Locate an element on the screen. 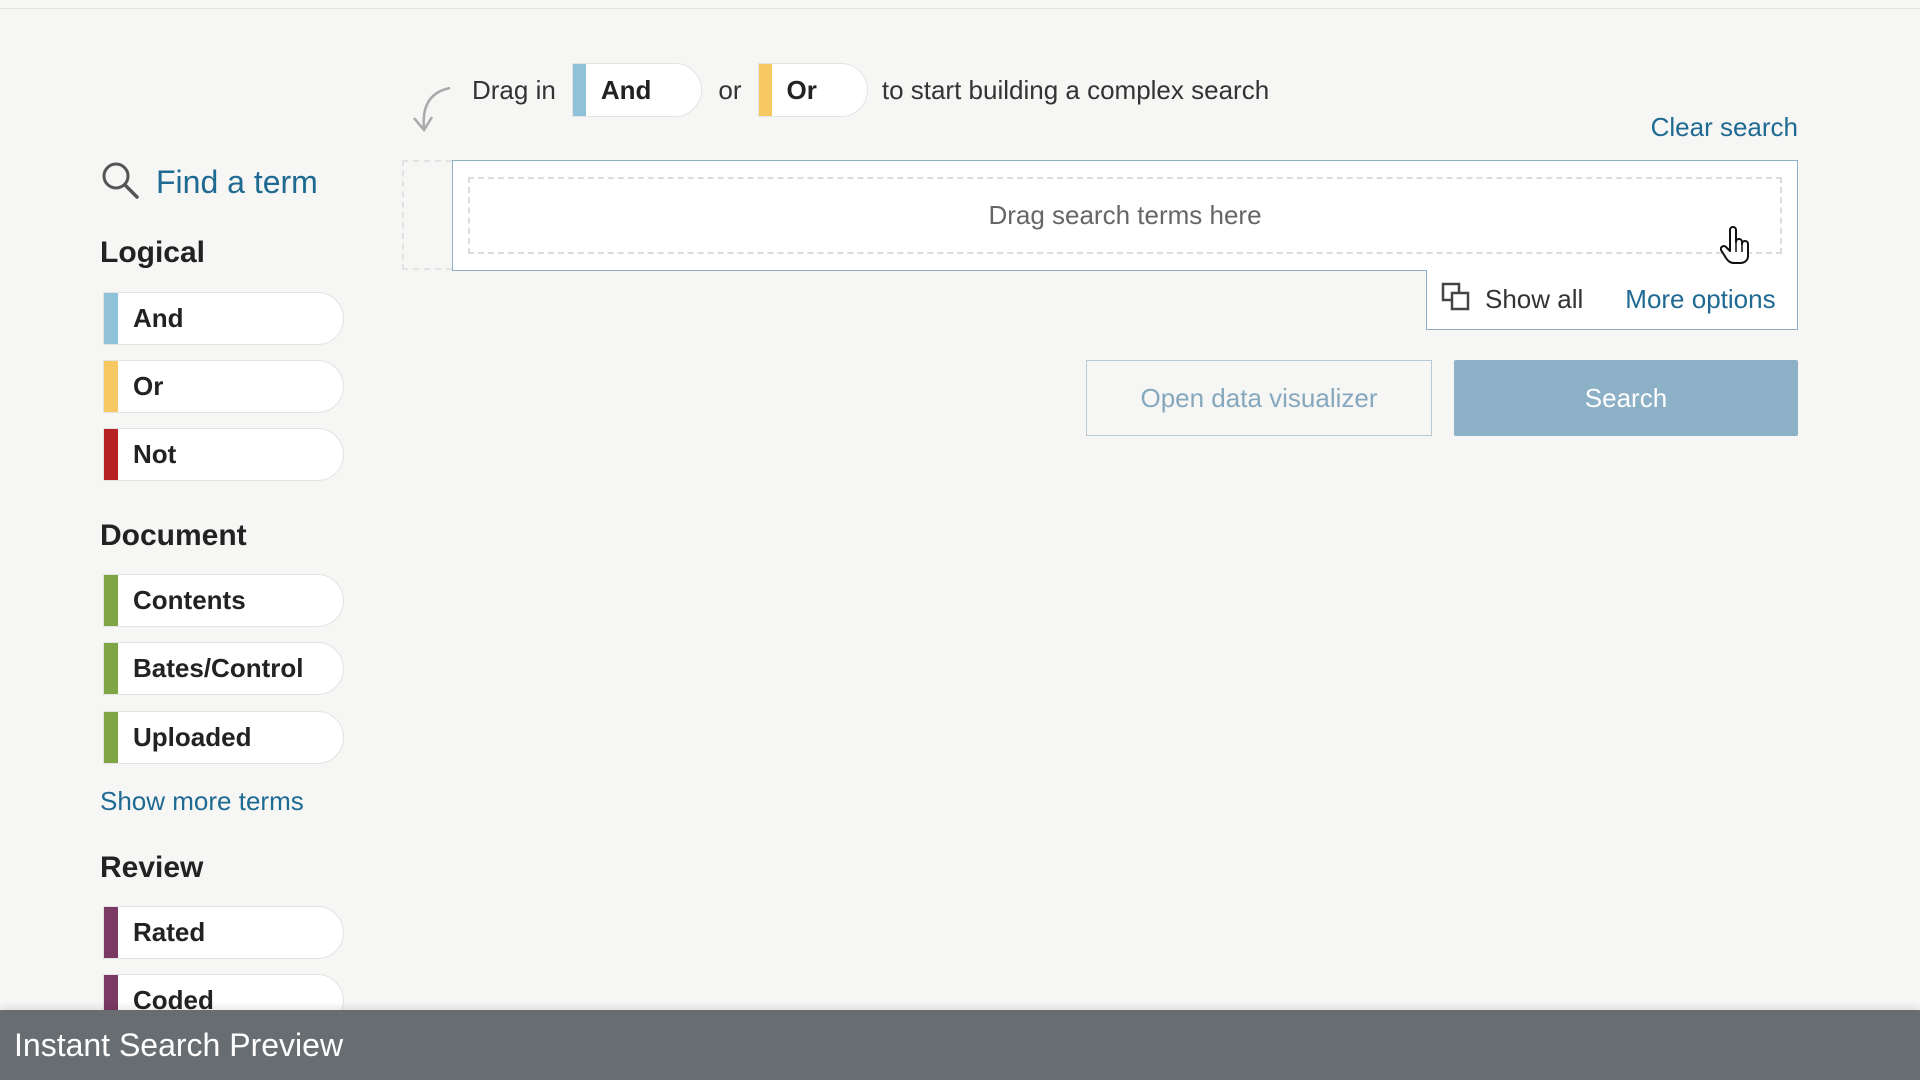 Image resolution: width=1920 pixels, height=1080 pixels. term-or: Or is located at coordinates (223, 386).